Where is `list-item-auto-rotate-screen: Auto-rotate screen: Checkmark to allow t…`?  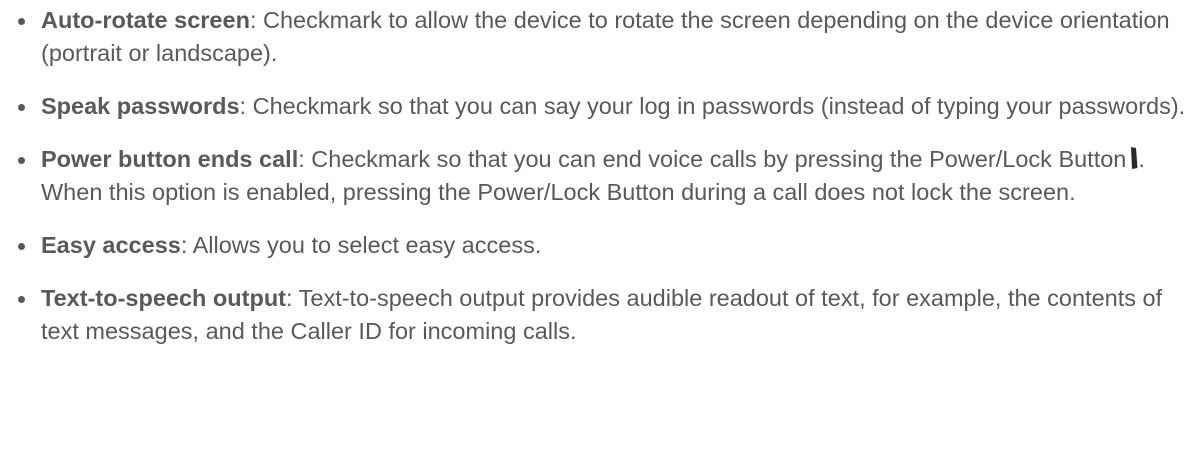
list-item-auto-rotate-screen: Auto-rotate screen: Checkmark to allow t… is located at coordinates (595, 37).